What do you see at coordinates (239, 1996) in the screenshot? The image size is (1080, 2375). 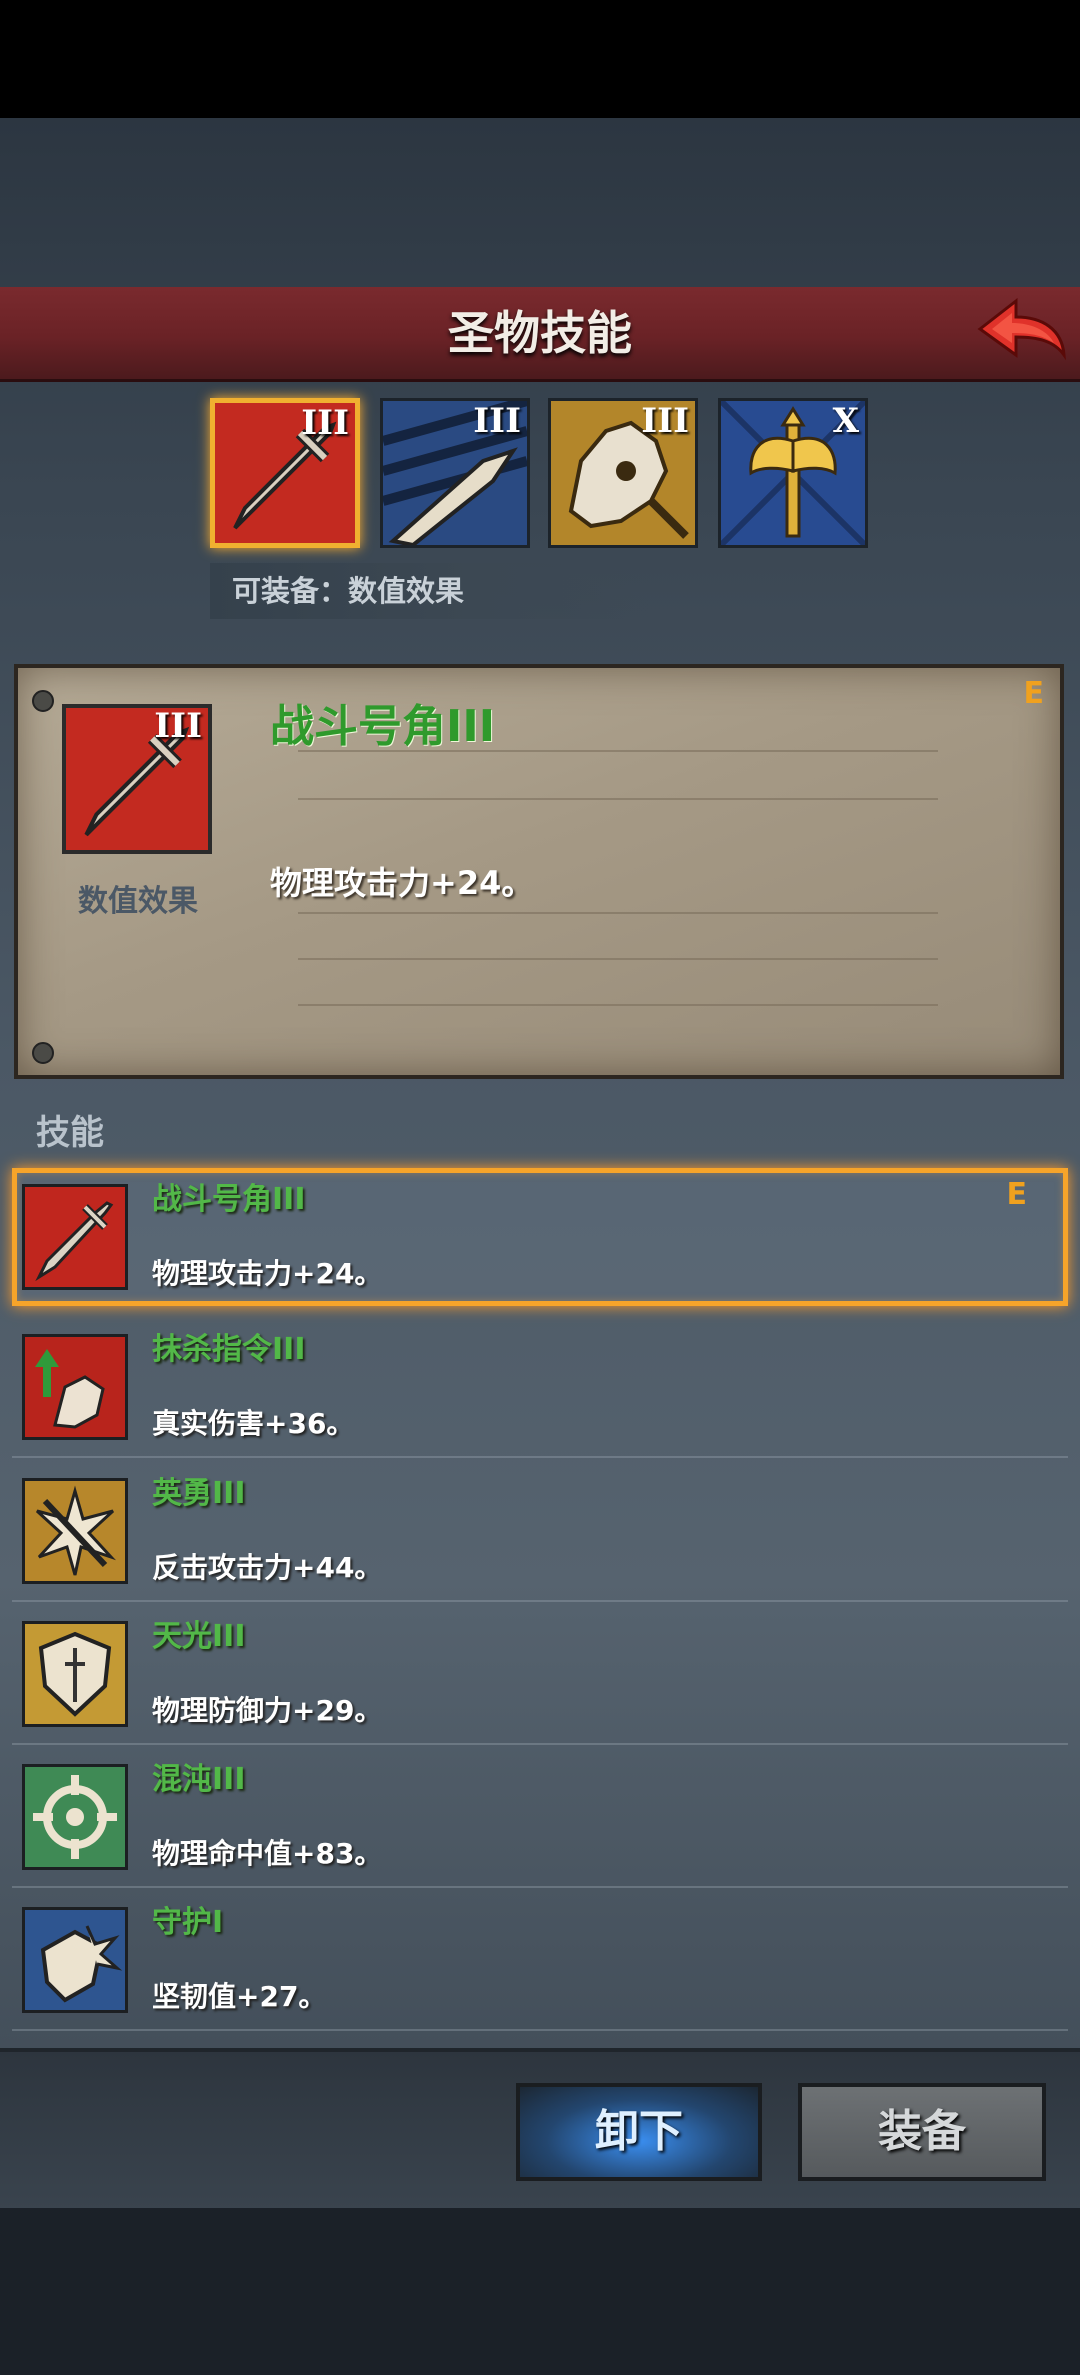 I see `skill-desc: 坚韧值+27。` at bounding box center [239, 1996].